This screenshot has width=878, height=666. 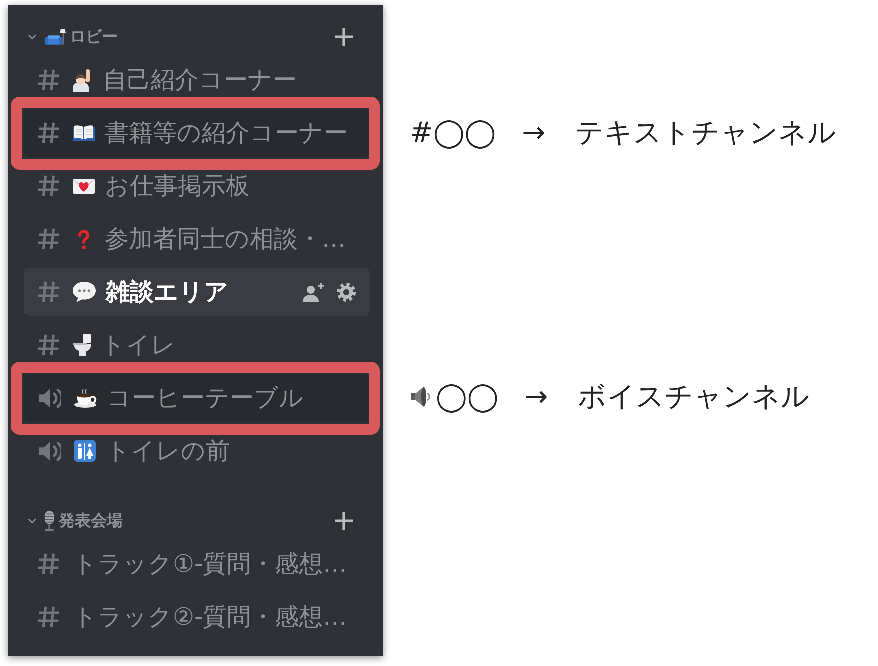 I want to click on microphone-icon, so click(x=49, y=521).